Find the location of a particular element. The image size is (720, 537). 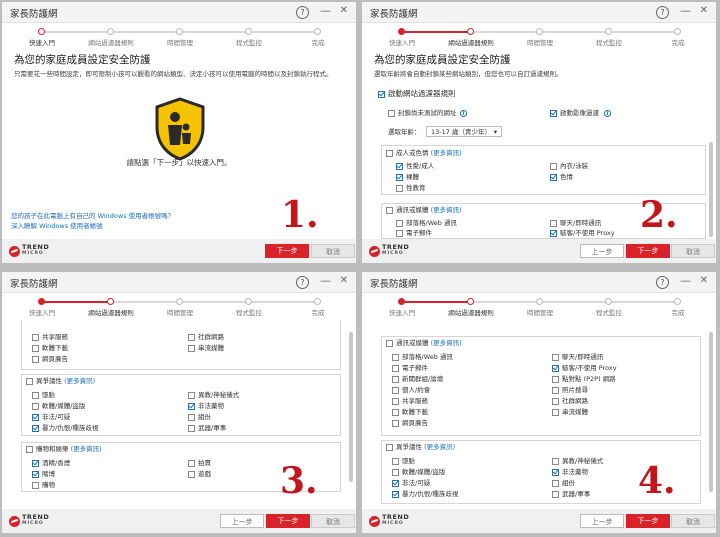

logo-subtext: MICRO is located at coordinates (33, 253).